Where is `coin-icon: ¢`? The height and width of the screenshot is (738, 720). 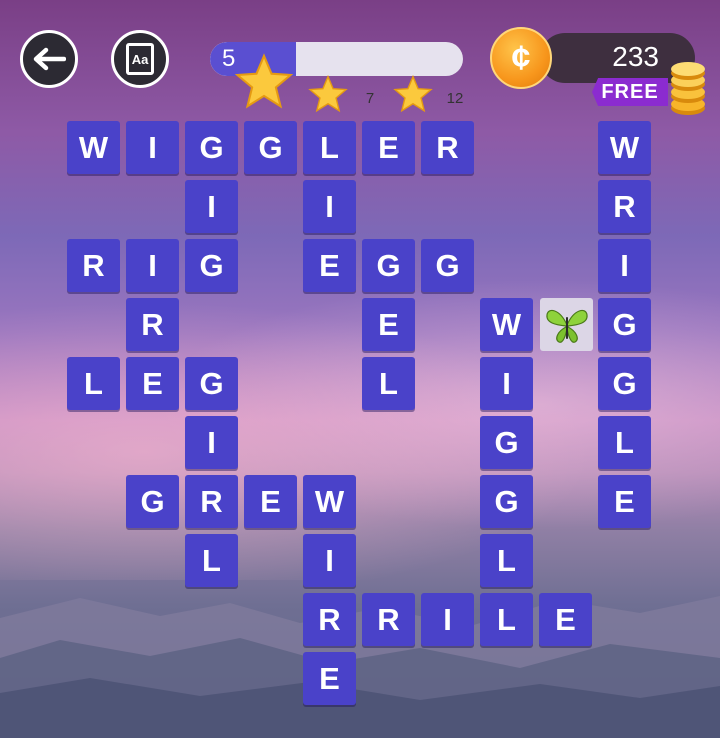 coin-icon: ¢ is located at coordinates (521, 58).